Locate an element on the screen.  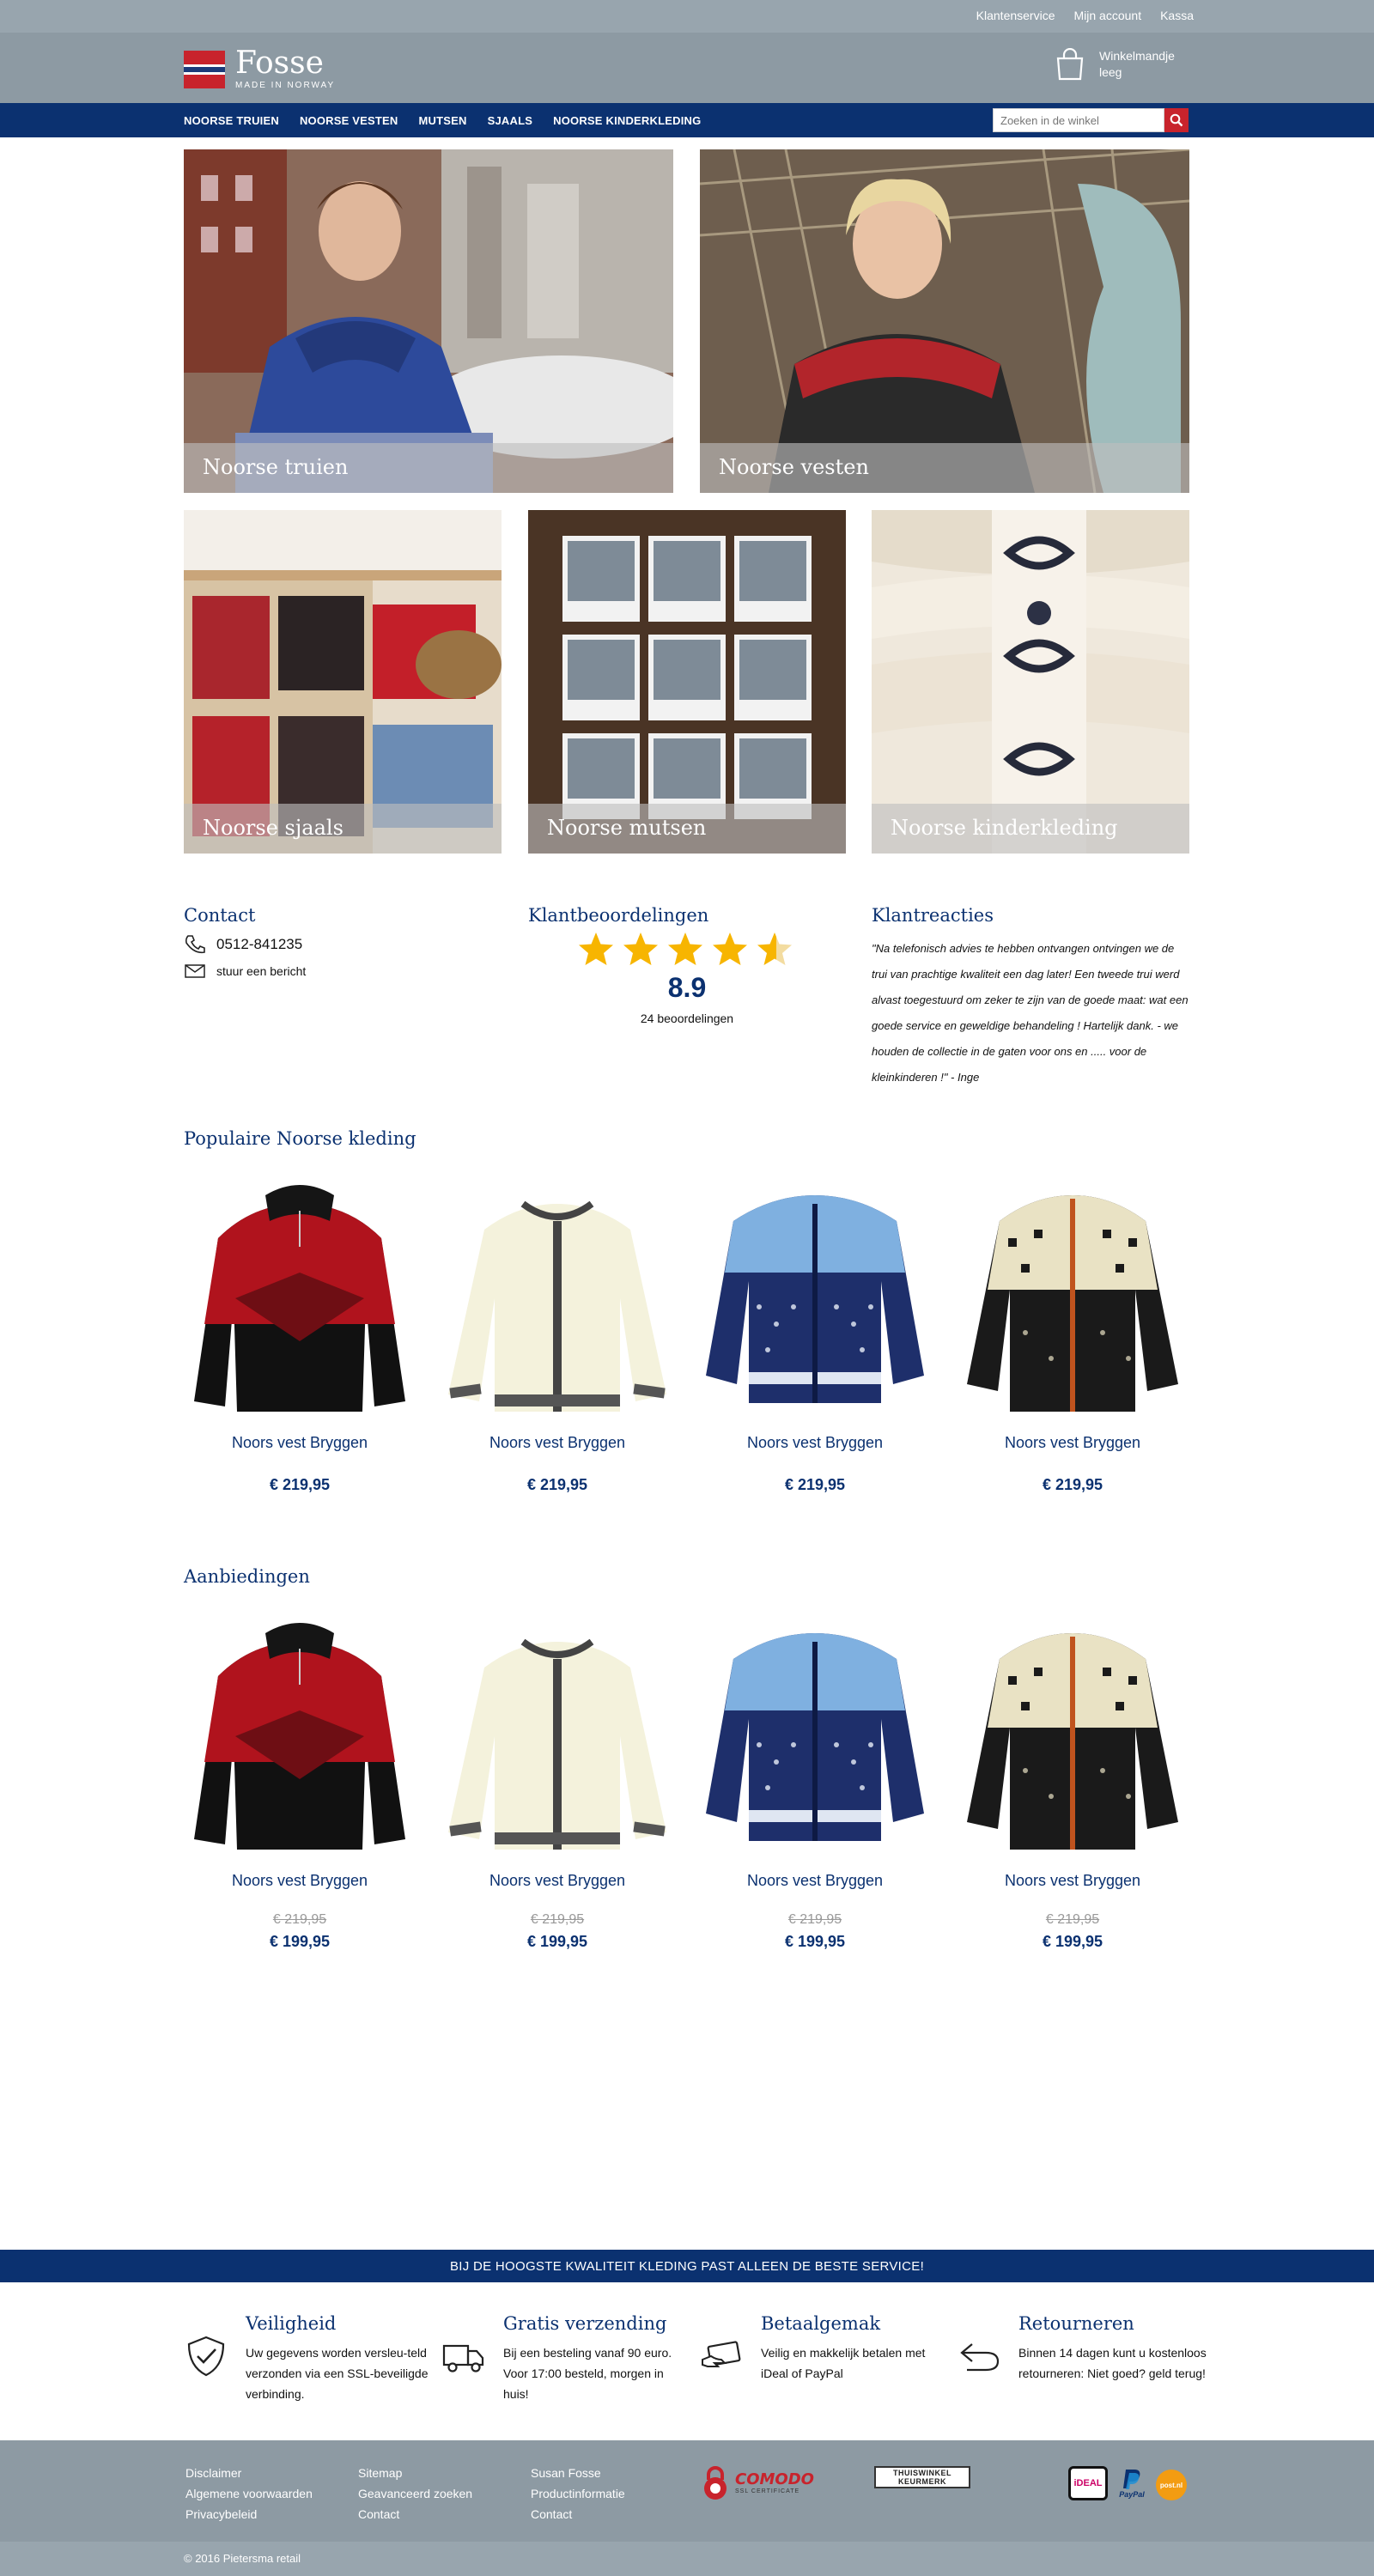
search-input is located at coordinates (1078, 120).